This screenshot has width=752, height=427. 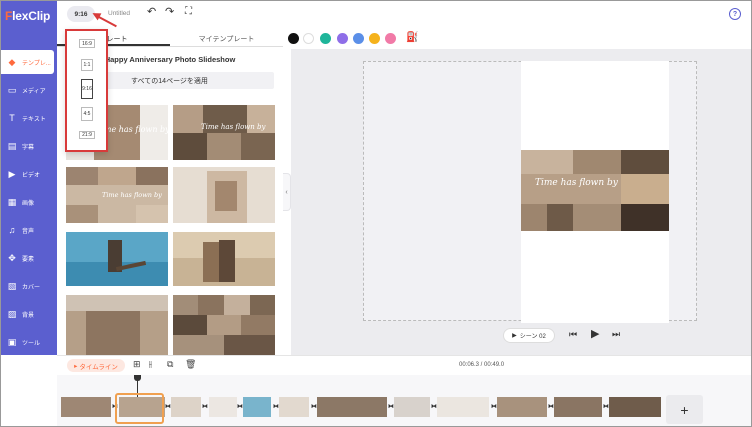 I want to click on scene-selector: ▶ シーン 02, so click(x=529, y=335).